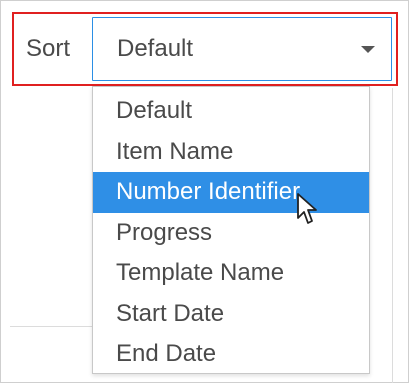  Describe the element at coordinates (231, 233) in the screenshot. I see `sort-option-progress: Progress` at that location.